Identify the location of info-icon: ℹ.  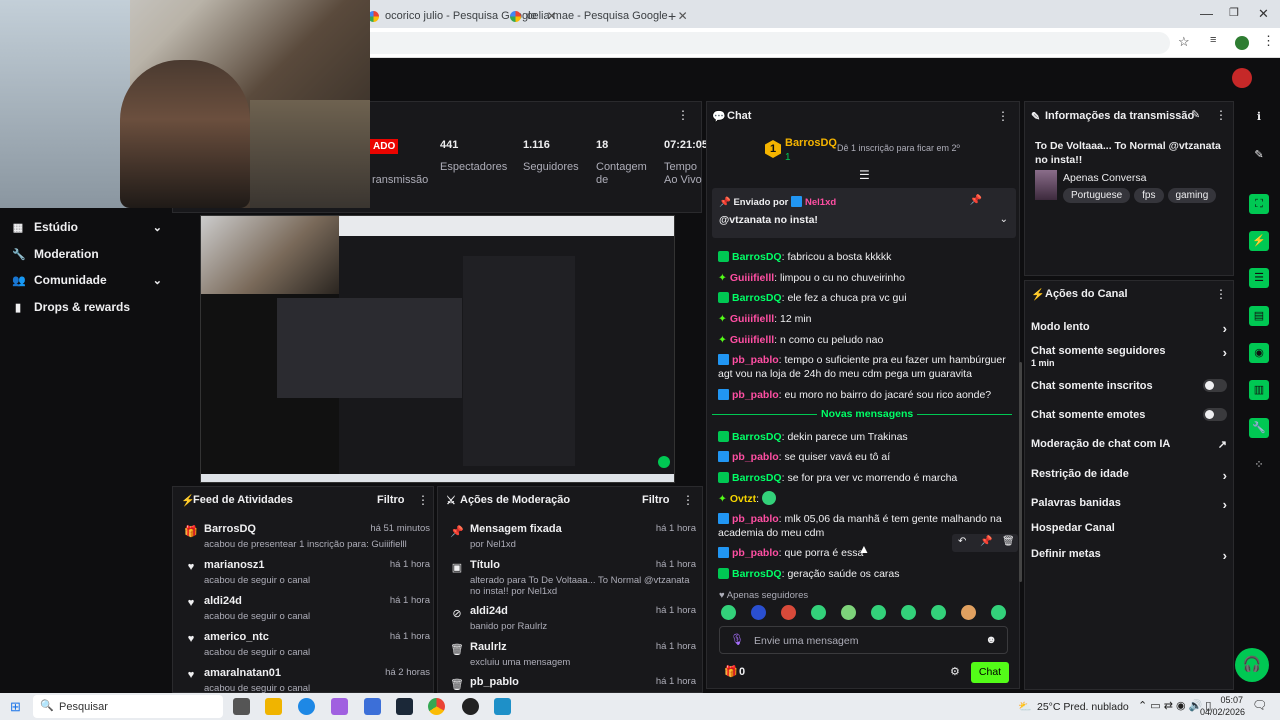
(1259, 117).